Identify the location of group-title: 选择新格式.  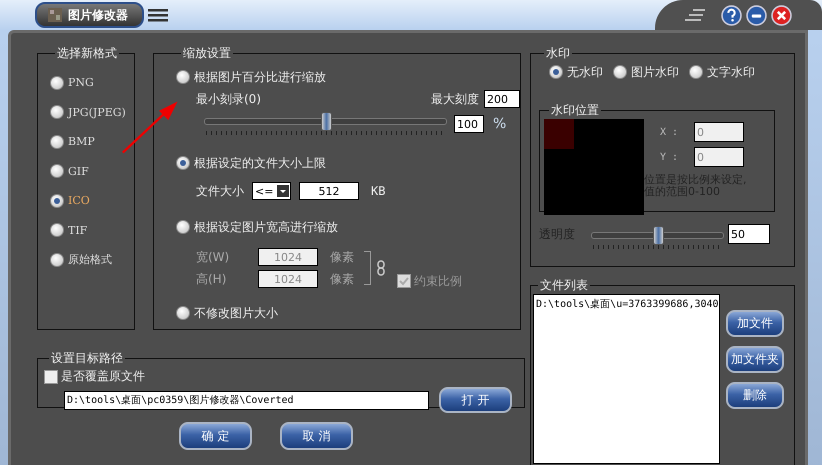
(87, 53).